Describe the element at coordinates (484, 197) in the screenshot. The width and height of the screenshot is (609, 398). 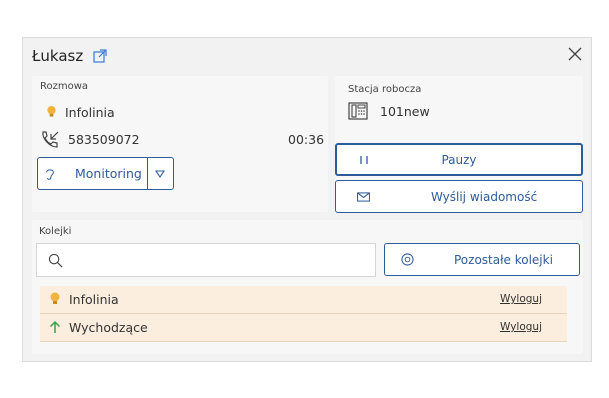
I see `send-message-label: Wyślij wiadomość` at that location.